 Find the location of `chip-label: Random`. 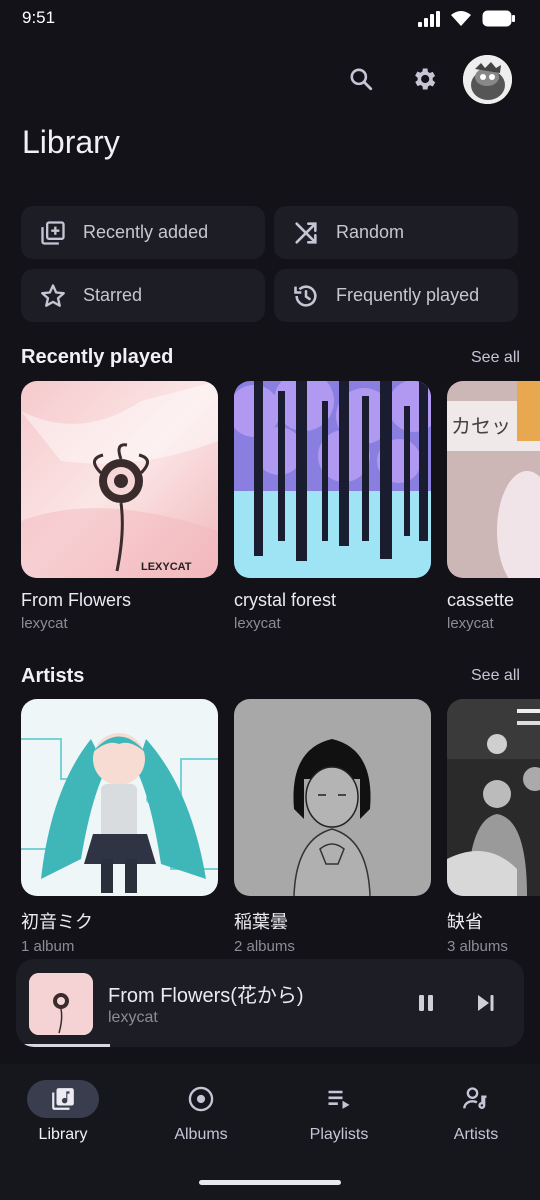

chip-label: Random is located at coordinates (370, 232).